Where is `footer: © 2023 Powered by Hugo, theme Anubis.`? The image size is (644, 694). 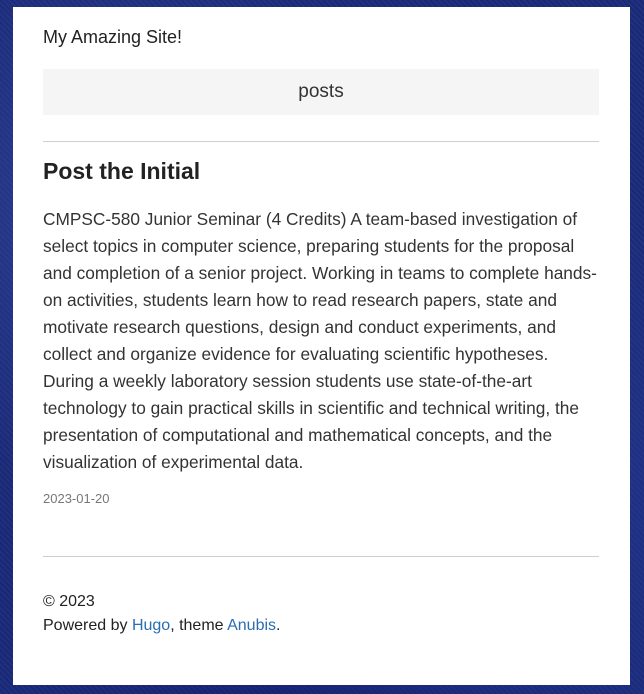 footer: © 2023 Powered by Hugo, theme Anubis. is located at coordinates (161, 614).